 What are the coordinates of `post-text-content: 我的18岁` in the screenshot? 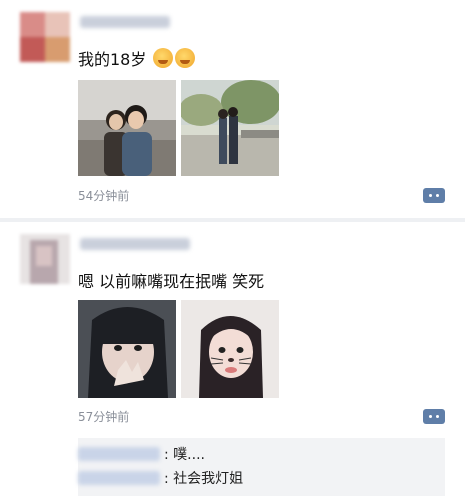 It's located at (112, 59).